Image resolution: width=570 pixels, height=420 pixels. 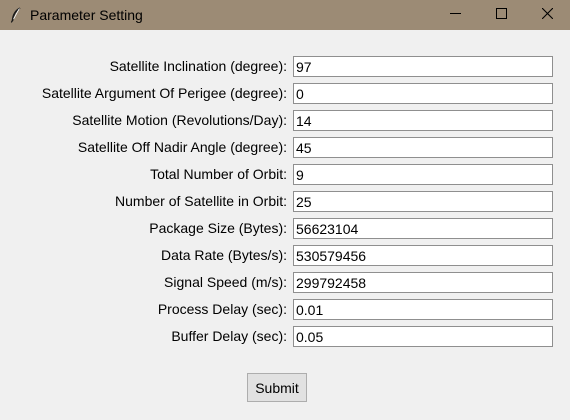 I want to click on buffer-delay-label: Buffer Delay (sec):, so click(x=229, y=336).